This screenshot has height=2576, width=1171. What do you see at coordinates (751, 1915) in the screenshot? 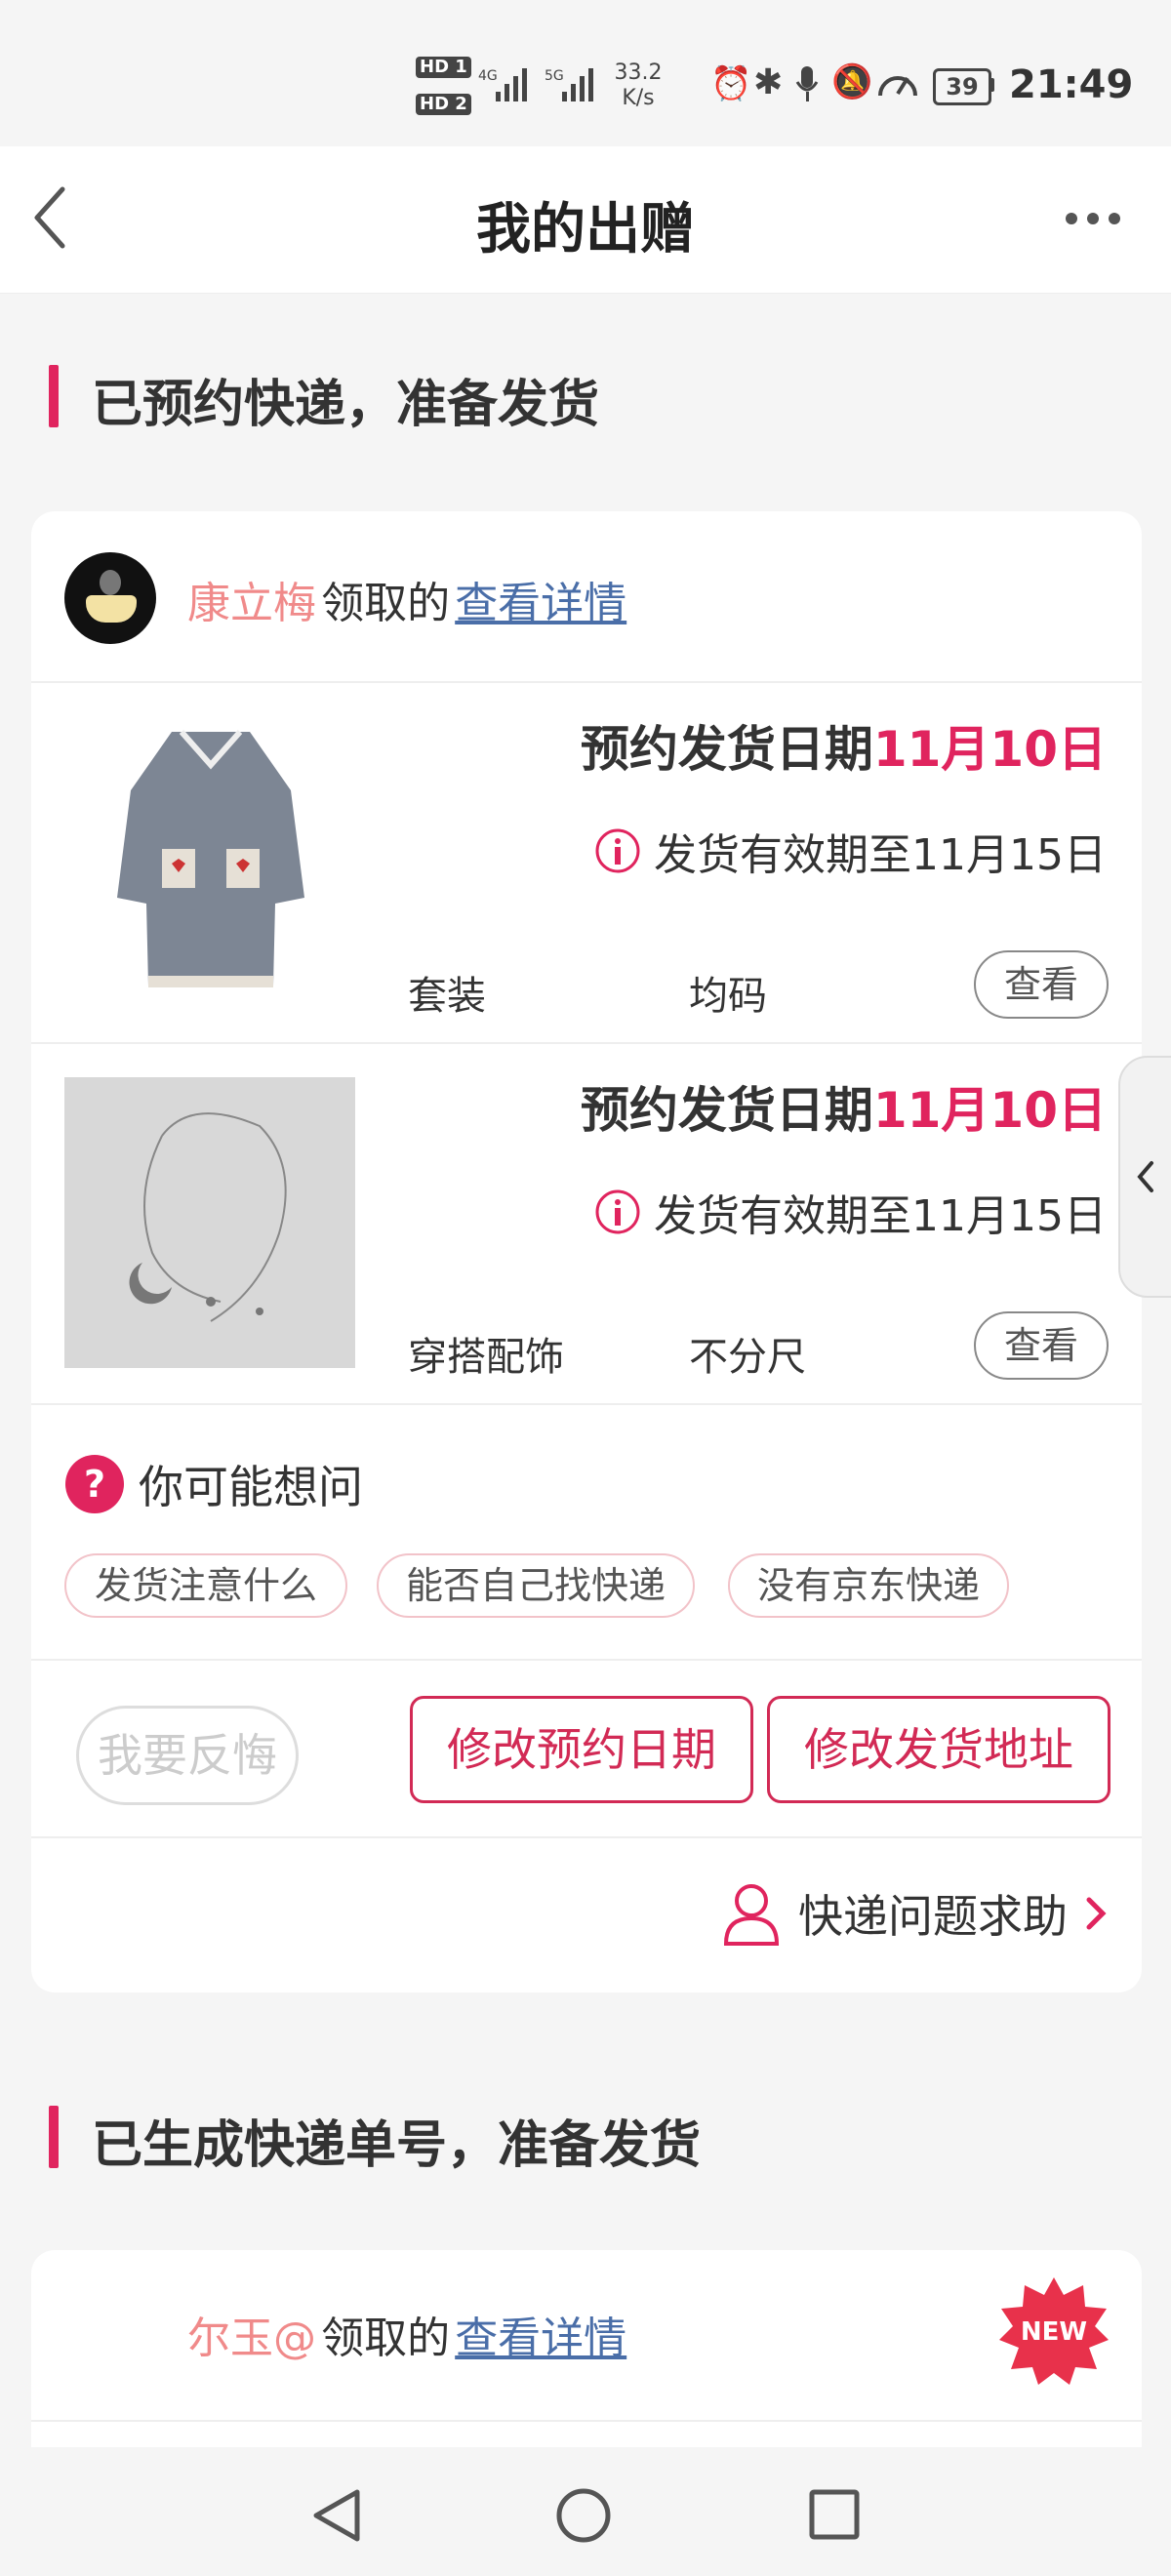
I see `person-icon` at bounding box center [751, 1915].